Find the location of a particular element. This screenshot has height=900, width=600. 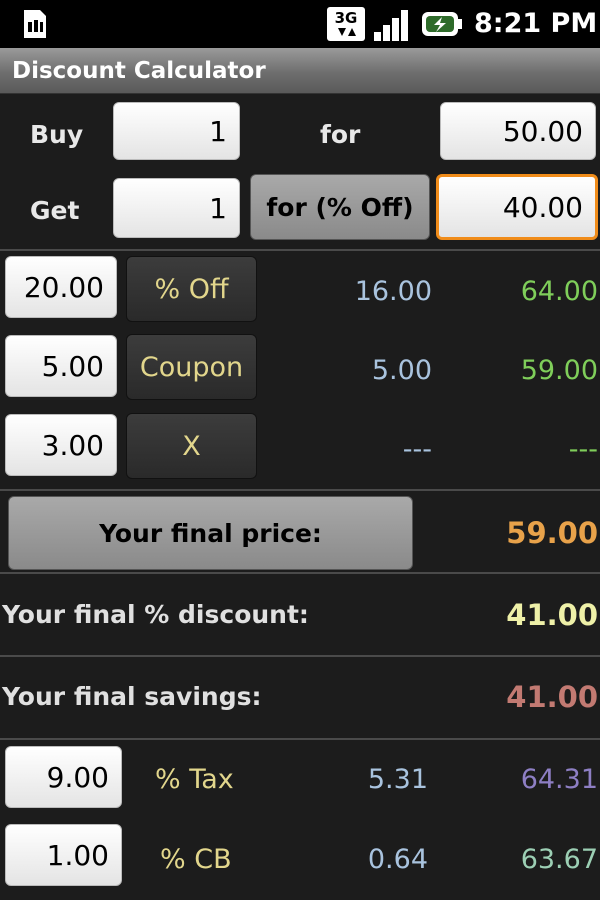

title-bar: Discount Calculator is located at coordinates (300, 71).